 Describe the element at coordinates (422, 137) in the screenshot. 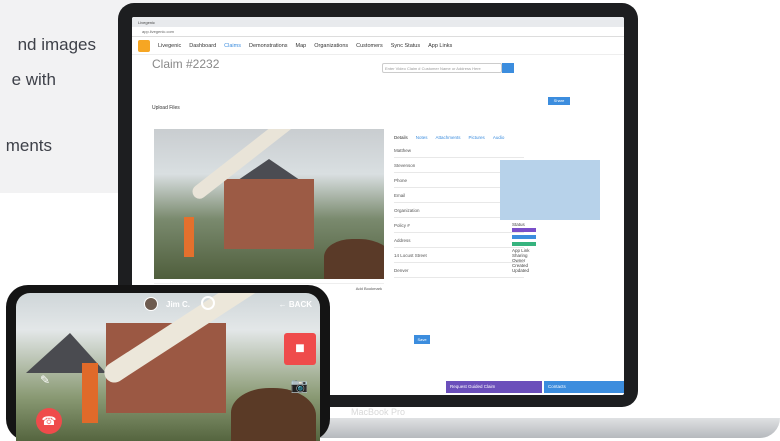

I see `tab-notes: Notes` at that location.